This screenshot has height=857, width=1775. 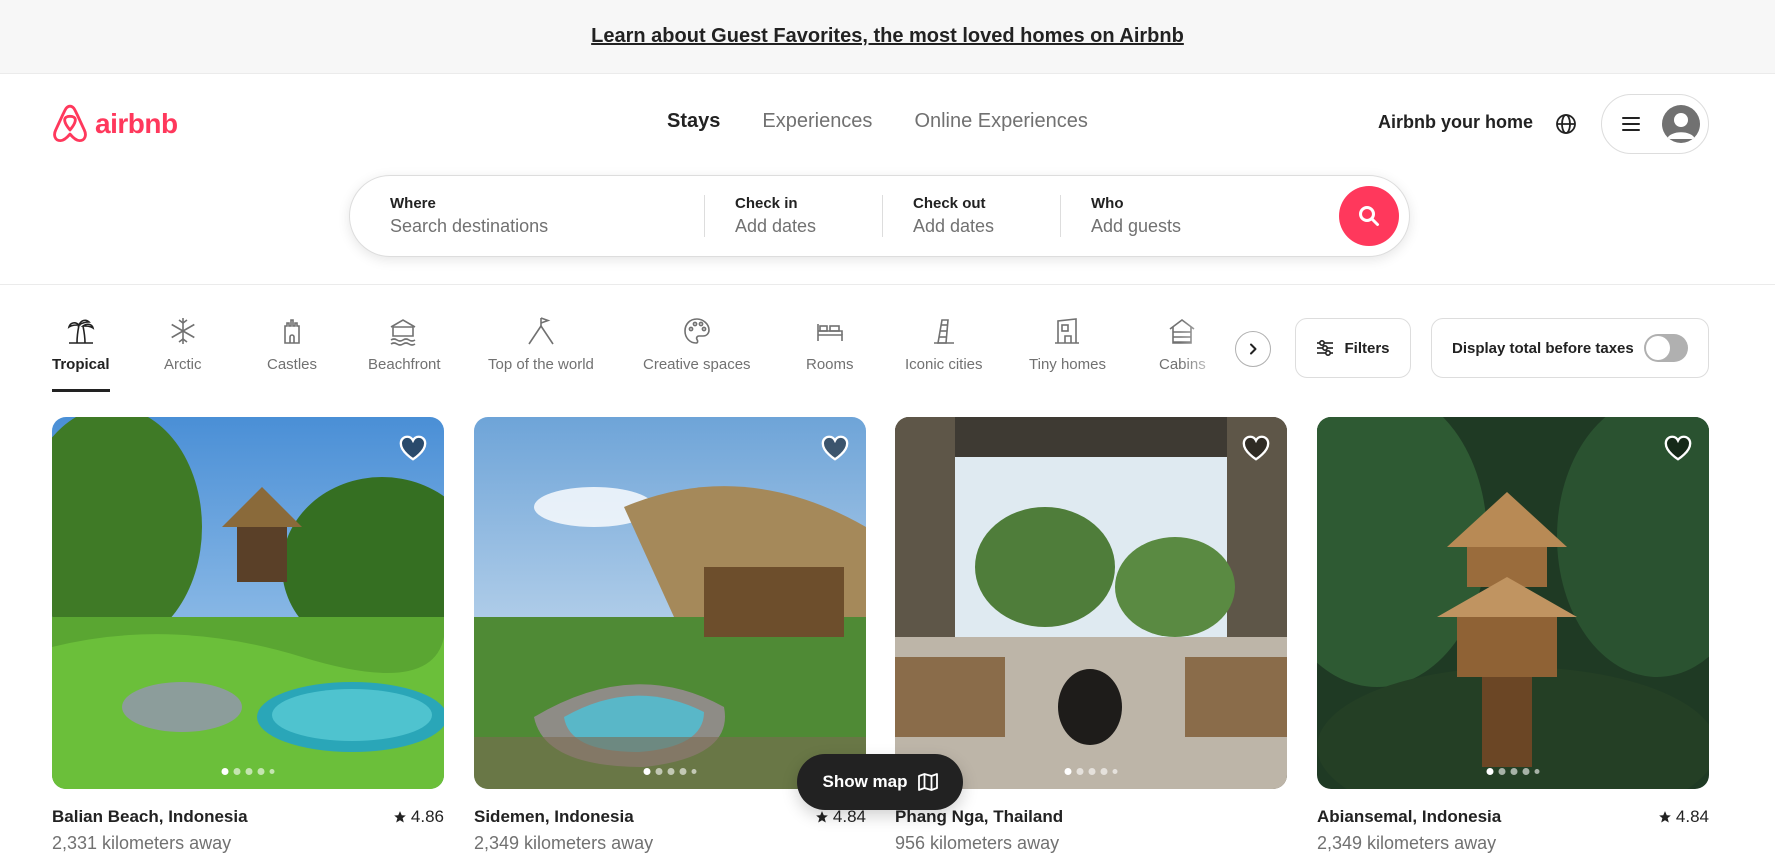 What do you see at coordinates (183, 331) in the screenshot?
I see `snowflake-icon` at bounding box center [183, 331].